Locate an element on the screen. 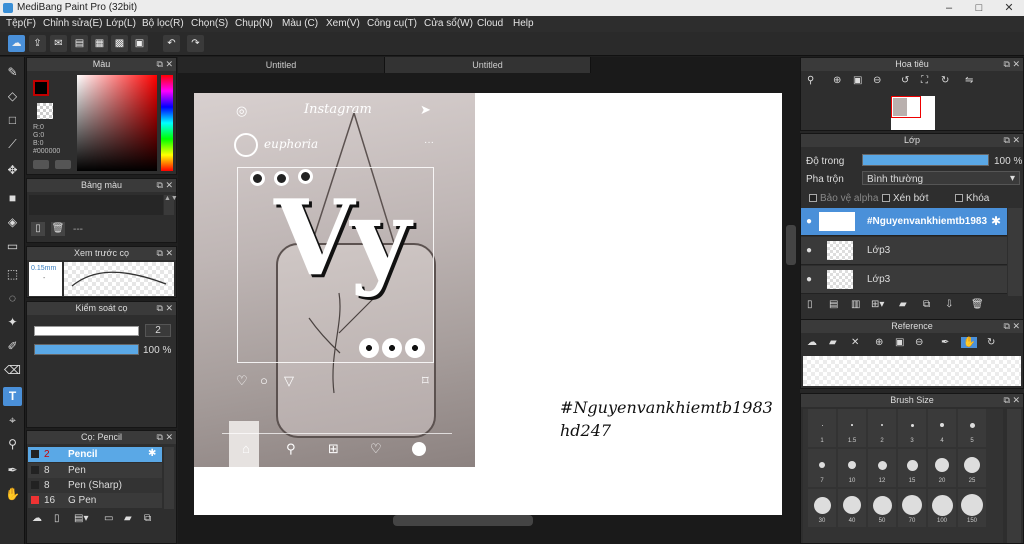 The height and width of the screenshot is (544, 1024). horizontal-scrollbar-thumb is located at coordinates (463, 520).